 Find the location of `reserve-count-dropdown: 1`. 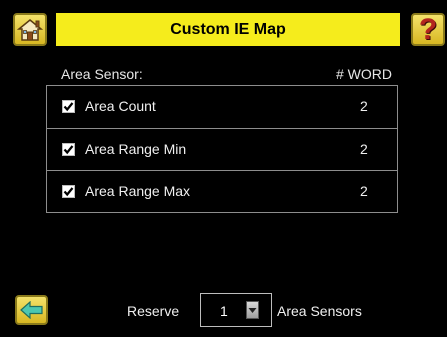

reserve-count-dropdown: 1 is located at coordinates (236, 310).